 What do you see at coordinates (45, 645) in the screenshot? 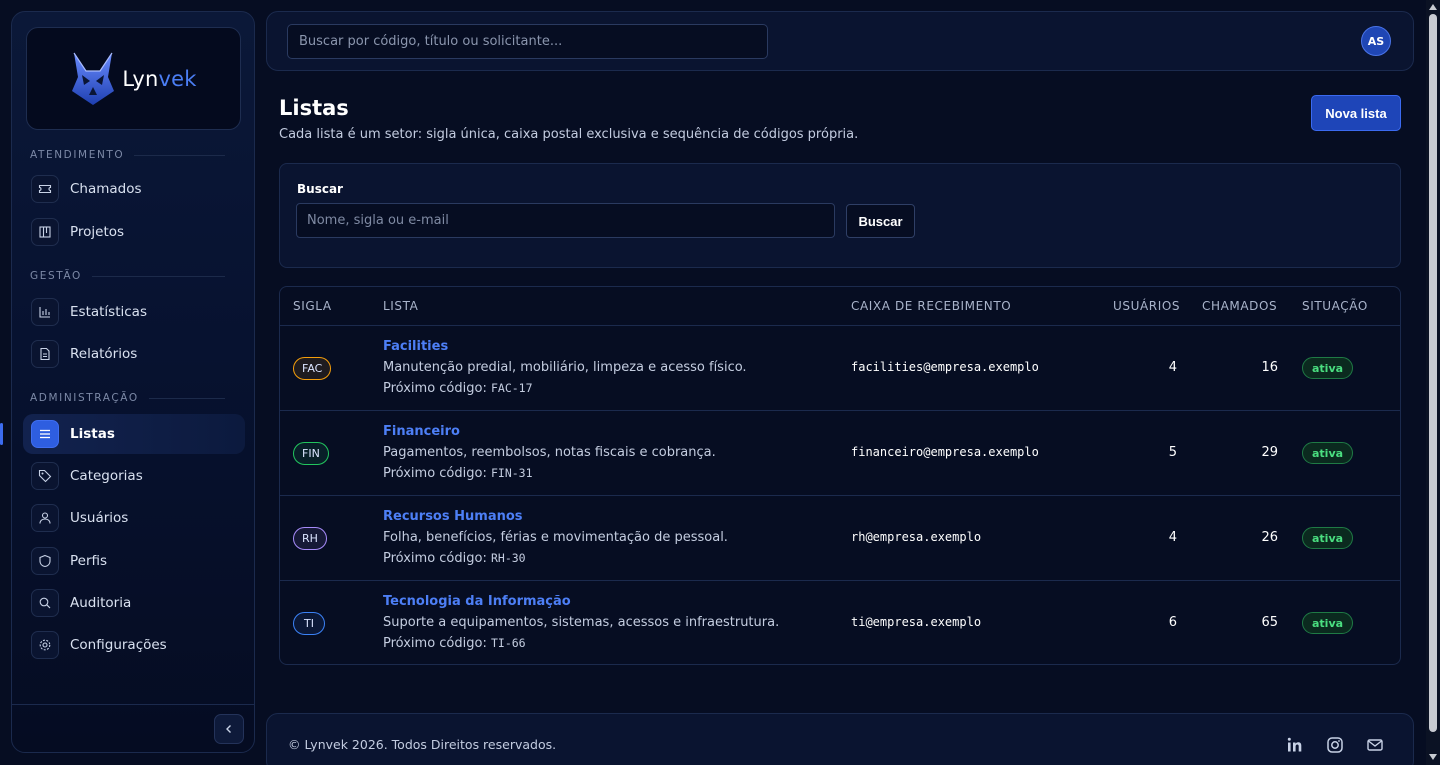
I see `gear-icon` at bounding box center [45, 645].